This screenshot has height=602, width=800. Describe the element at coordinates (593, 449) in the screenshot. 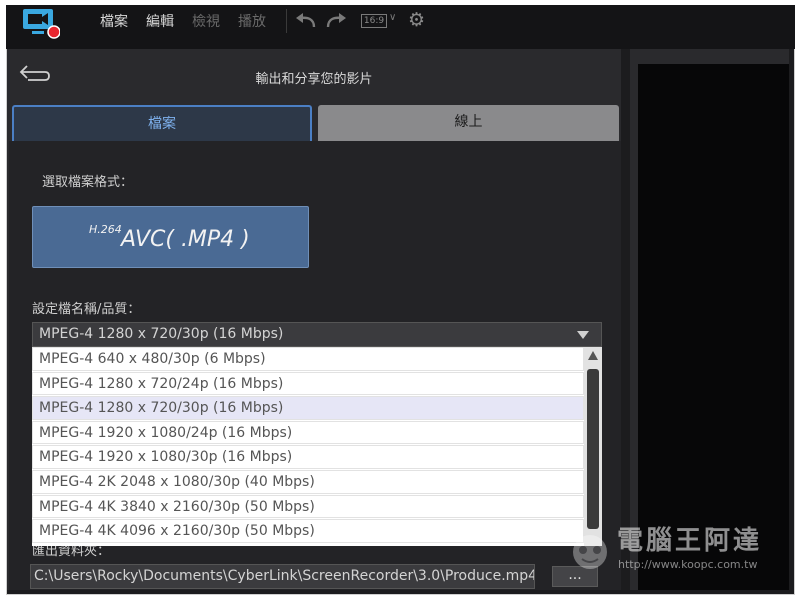

I see `scrollbar-thumb` at that location.